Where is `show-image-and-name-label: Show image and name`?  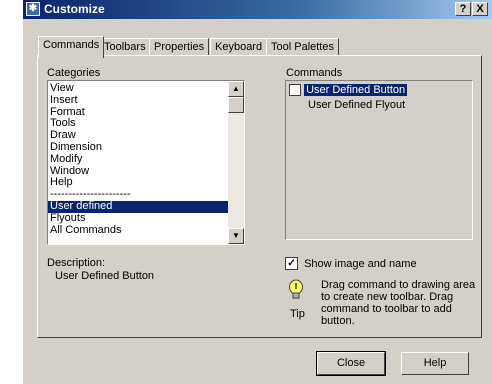
show-image-and-name-label: Show image and name is located at coordinates (360, 263).